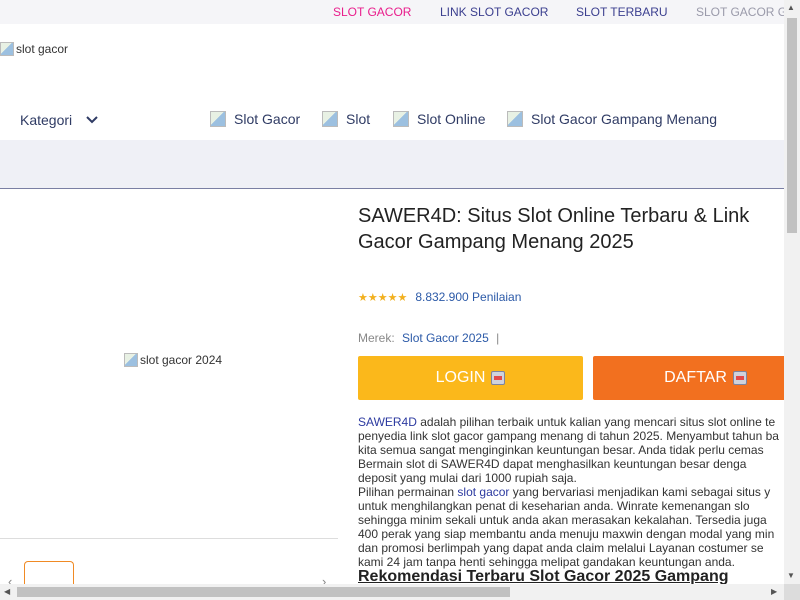  I want to click on daftar-button: DAFTAR, so click(696, 378).